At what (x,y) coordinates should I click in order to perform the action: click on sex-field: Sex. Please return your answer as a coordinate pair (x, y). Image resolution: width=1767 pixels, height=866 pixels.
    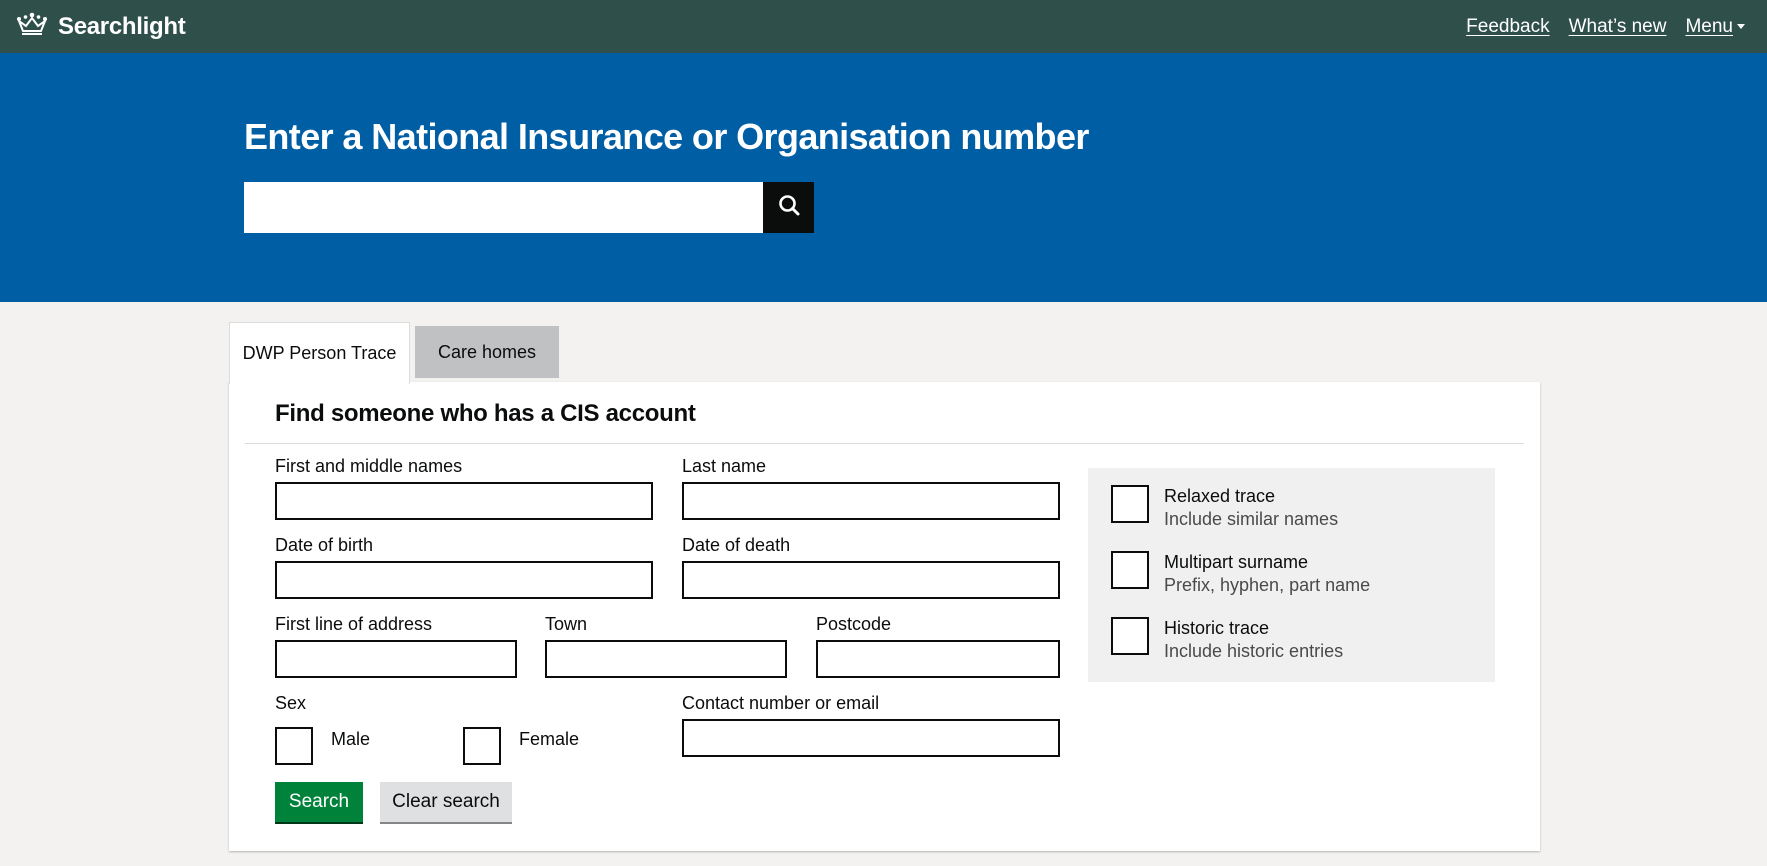
    Looking at the image, I should click on (290, 703).